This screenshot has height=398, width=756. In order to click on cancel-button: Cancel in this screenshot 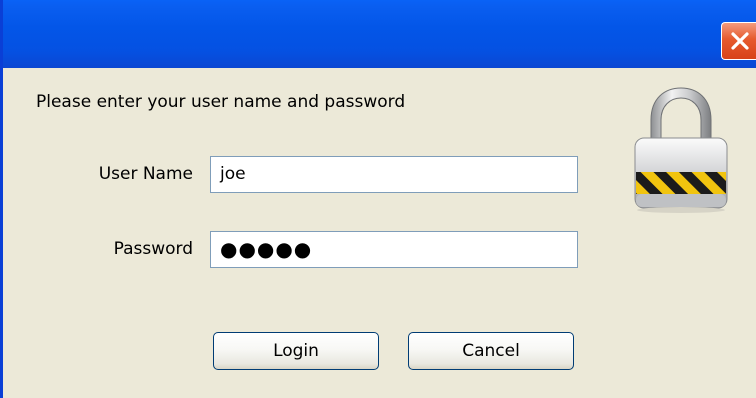, I will do `click(491, 351)`.